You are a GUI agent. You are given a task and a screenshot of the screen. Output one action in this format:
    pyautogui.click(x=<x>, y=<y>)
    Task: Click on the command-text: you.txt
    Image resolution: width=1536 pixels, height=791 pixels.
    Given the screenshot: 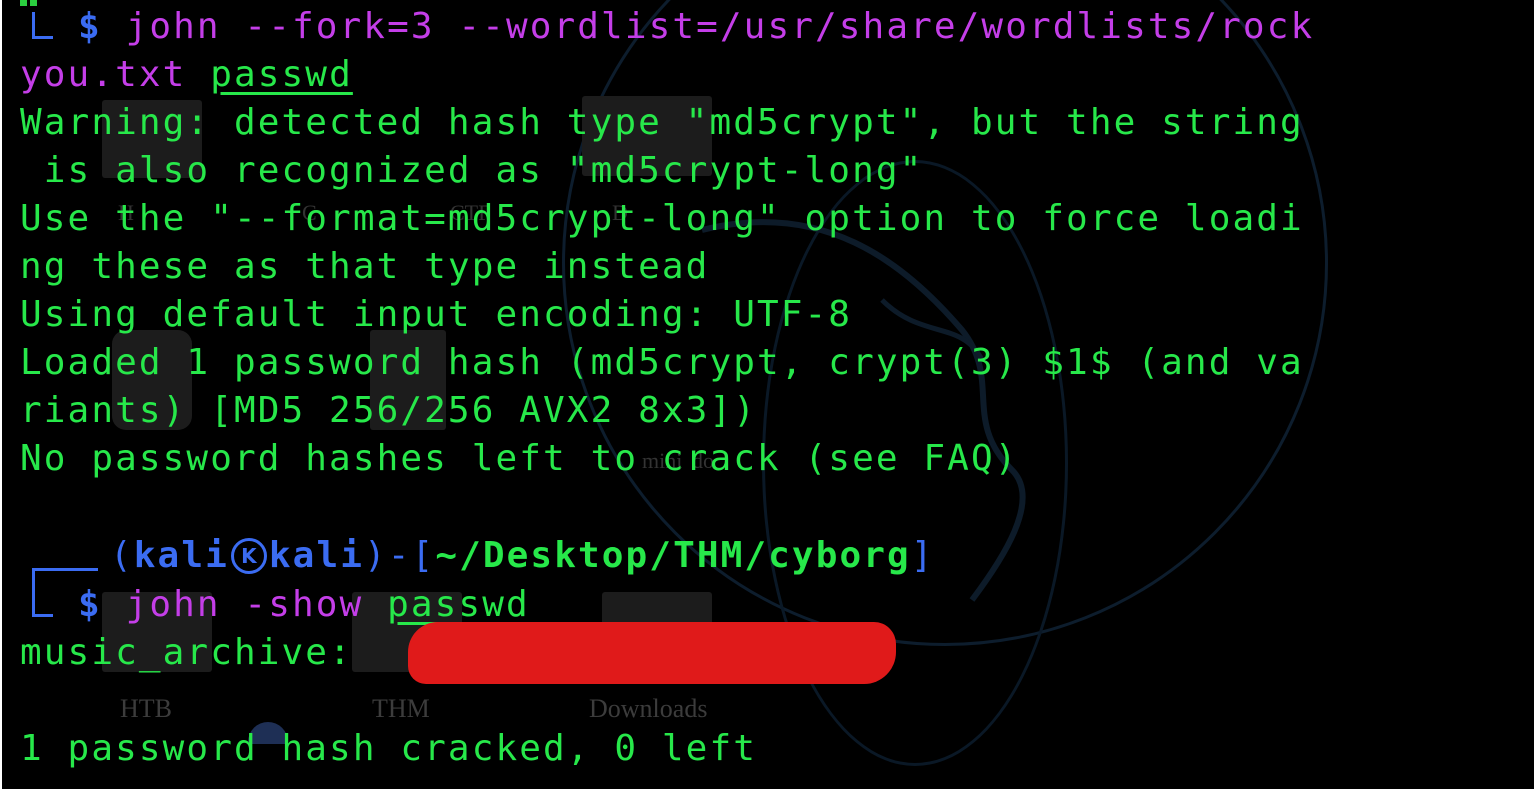 What is the action you would take?
    pyautogui.click(x=103, y=74)
    